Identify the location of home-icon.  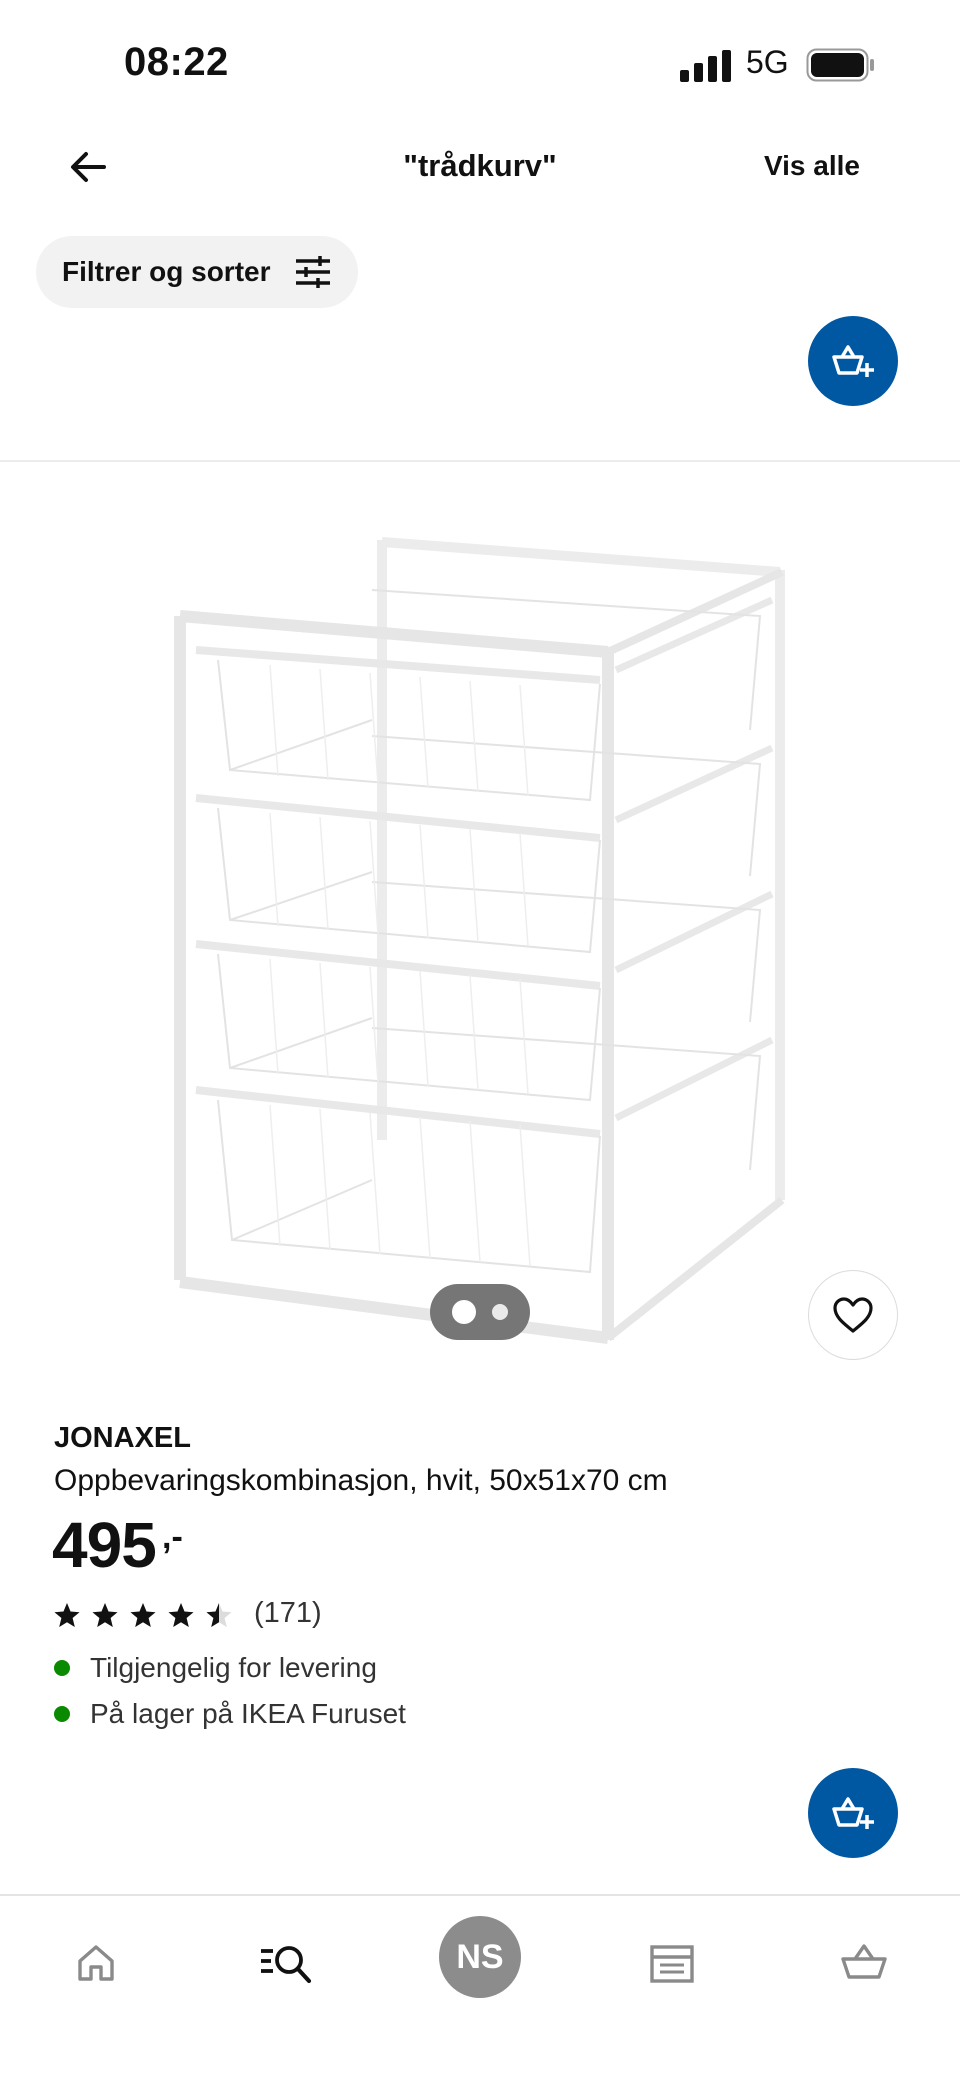
(96, 1963).